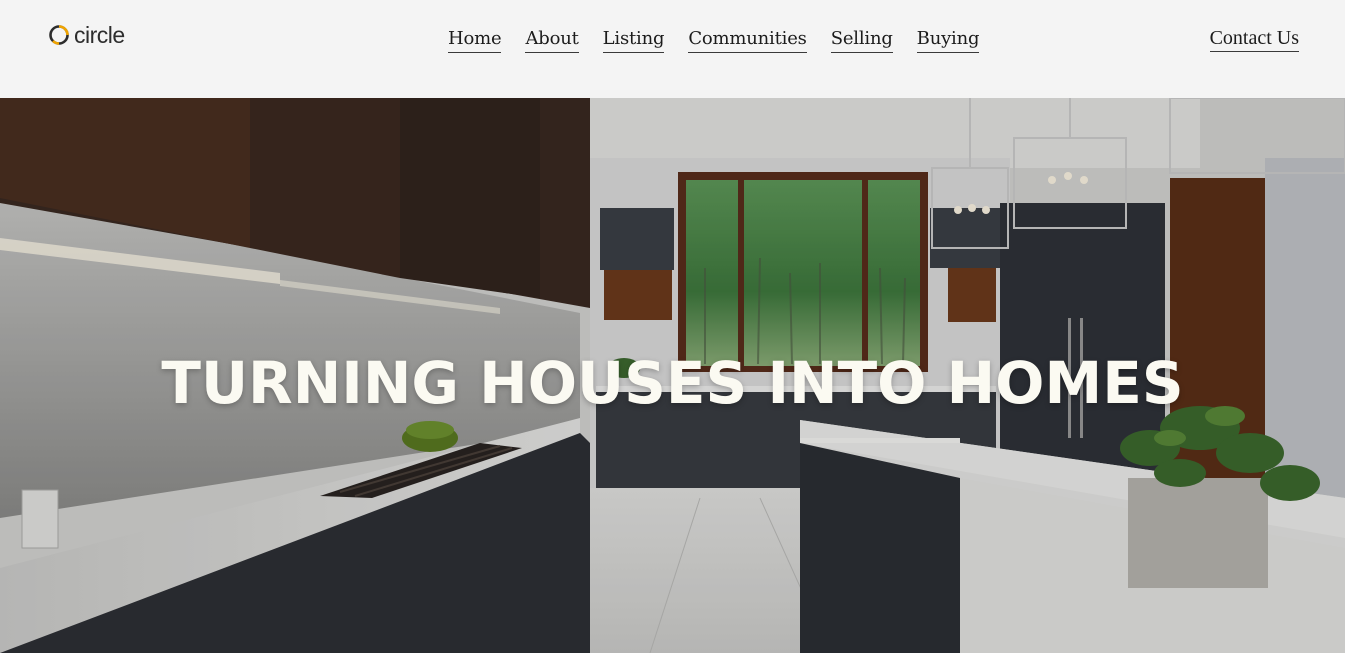 The width and height of the screenshot is (1345, 653). What do you see at coordinates (552, 40) in the screenshot?
I see `nav-item-about: About` at bounding box center [552, 40].